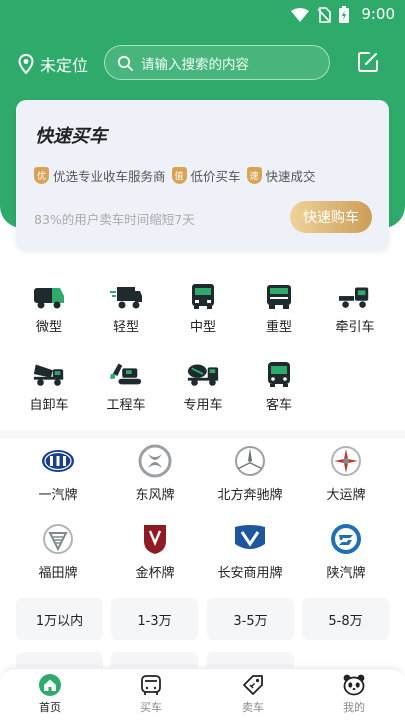 The height and width of the screenshot is (720, 405). I want to click on brand-label: 长安商用牌, so click(250, 573).